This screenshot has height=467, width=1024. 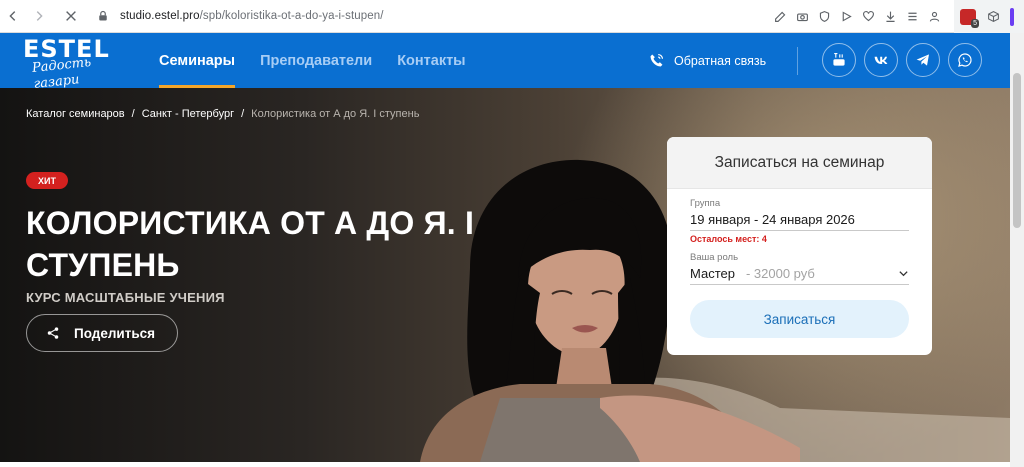 What do you see at coordinates (772, 219) in the screenshot?
I see `group-value: 19 января - 24 января 2026` at bounding box center [772, 219].